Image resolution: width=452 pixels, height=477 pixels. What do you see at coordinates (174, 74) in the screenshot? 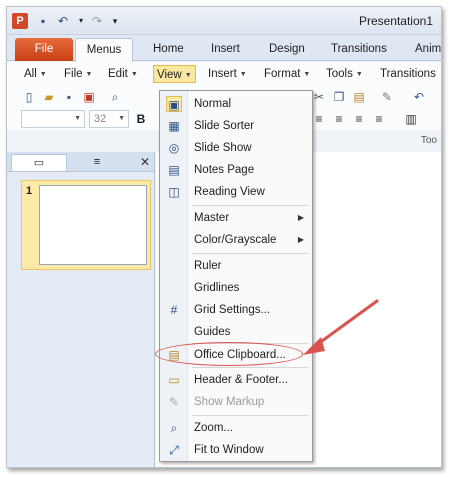
I see `menu-view: View ▼` at bounding box center [174, 74].